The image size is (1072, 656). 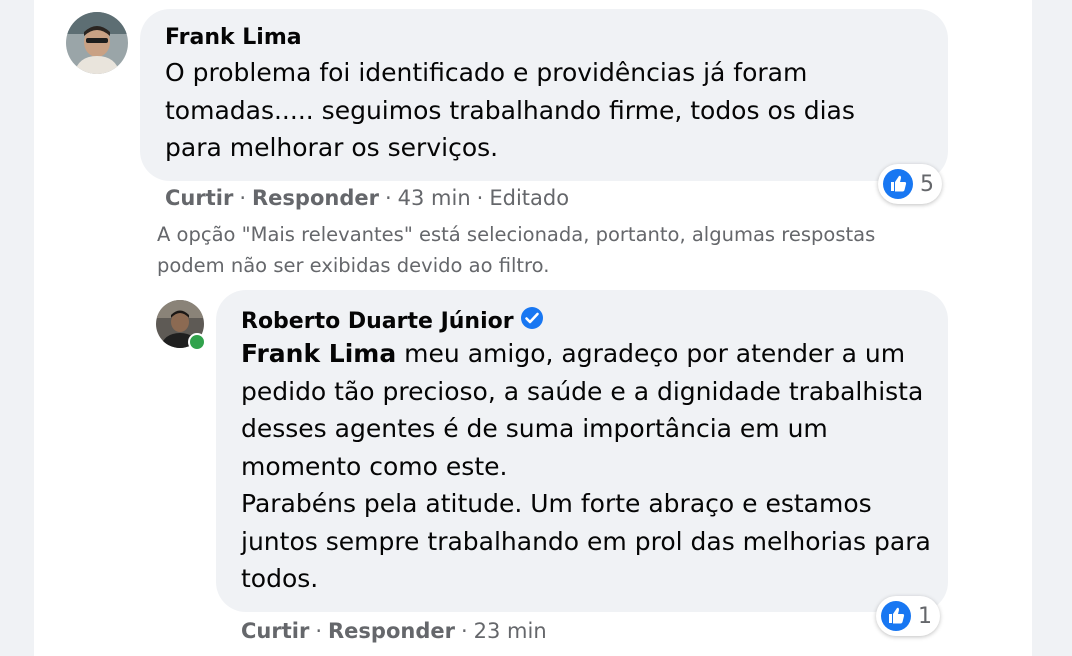 I want to click on reaction-summary: 1, so click(x=908, y=616).